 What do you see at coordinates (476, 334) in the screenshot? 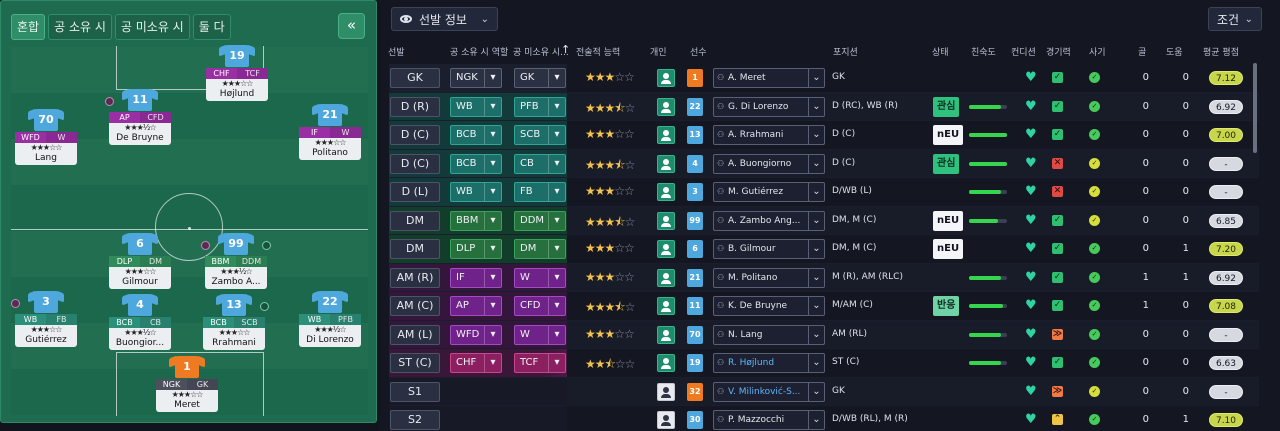
I see `ip-role-select: WFD` at bounding box center [476, 334].